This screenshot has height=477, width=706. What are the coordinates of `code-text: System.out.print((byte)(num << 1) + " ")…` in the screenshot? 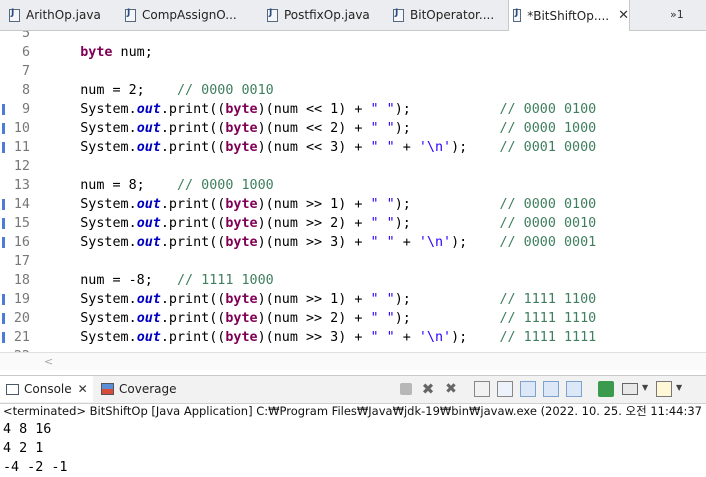 It's located at (322, 109).